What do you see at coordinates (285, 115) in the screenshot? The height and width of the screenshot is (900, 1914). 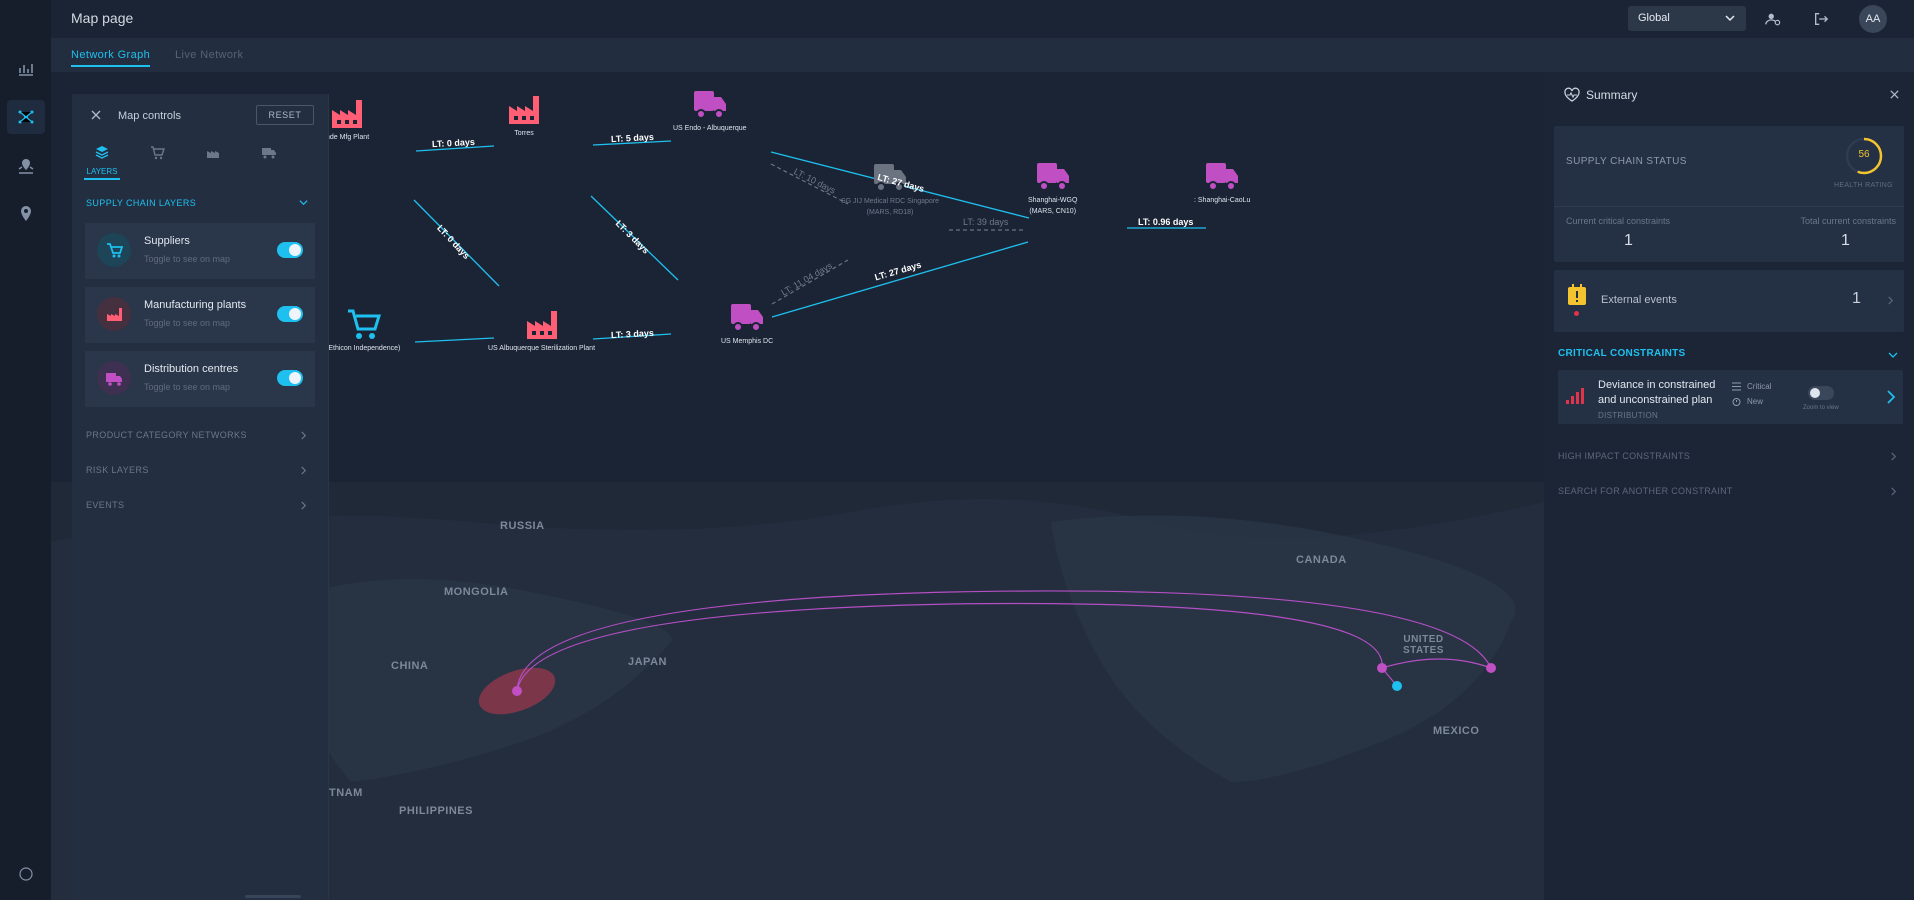 I see `reset-button: RESET` at bounding box center [285, 115].